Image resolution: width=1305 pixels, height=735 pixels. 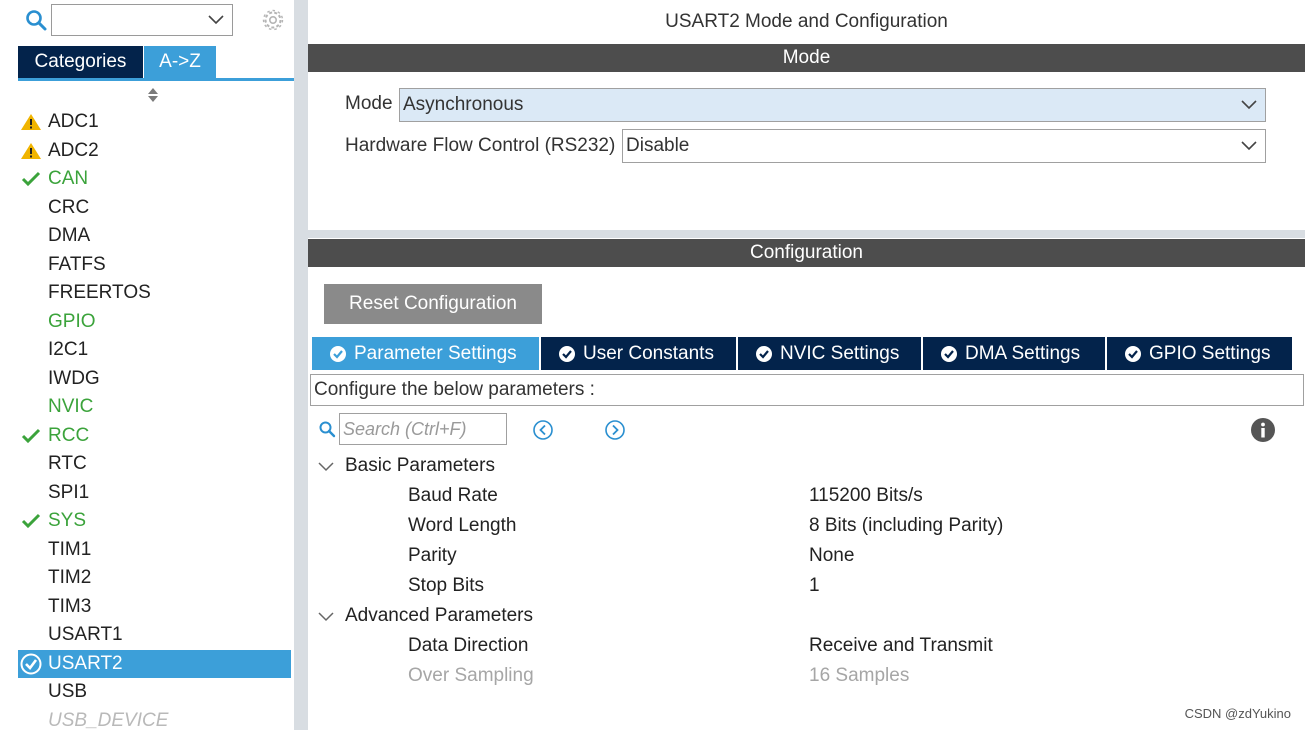 What do you see at coordinates (67, 691) in the screenshot?
I see `list-item-label: USB` at bounding box center [67, 691].